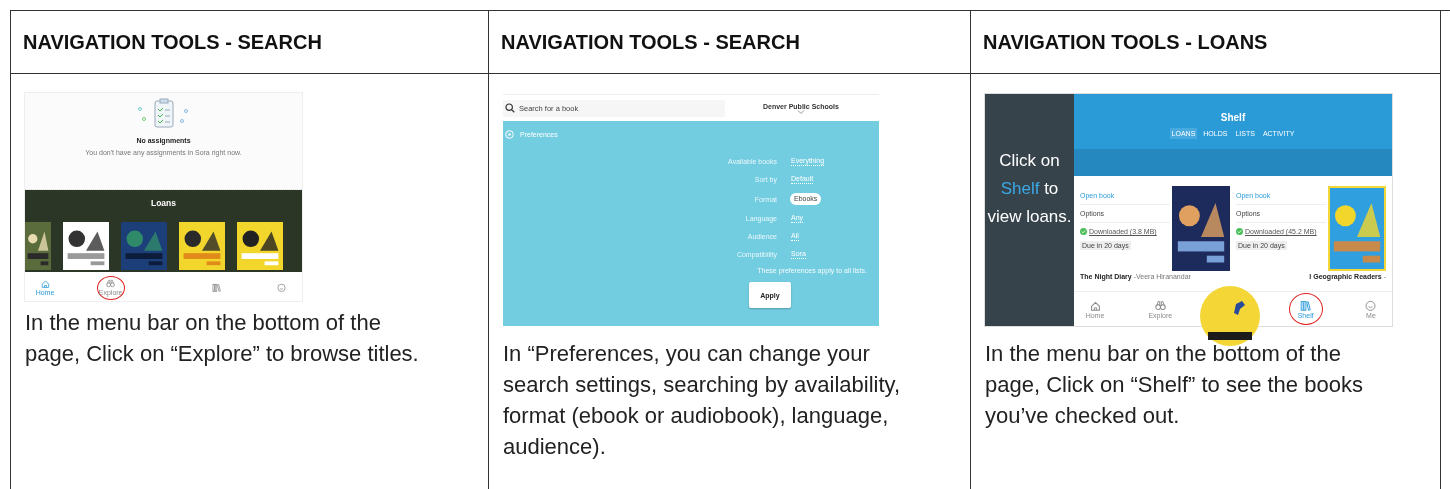 Image resolution: width=1450 pixels, height=489 pixels. What do you see at coordinates (222, 338) in the screenshot?
I see `caption-text: In the menu bar on the bottom of the page, Click on “Explore” to browse titles.` at bounding box center [222, 338].